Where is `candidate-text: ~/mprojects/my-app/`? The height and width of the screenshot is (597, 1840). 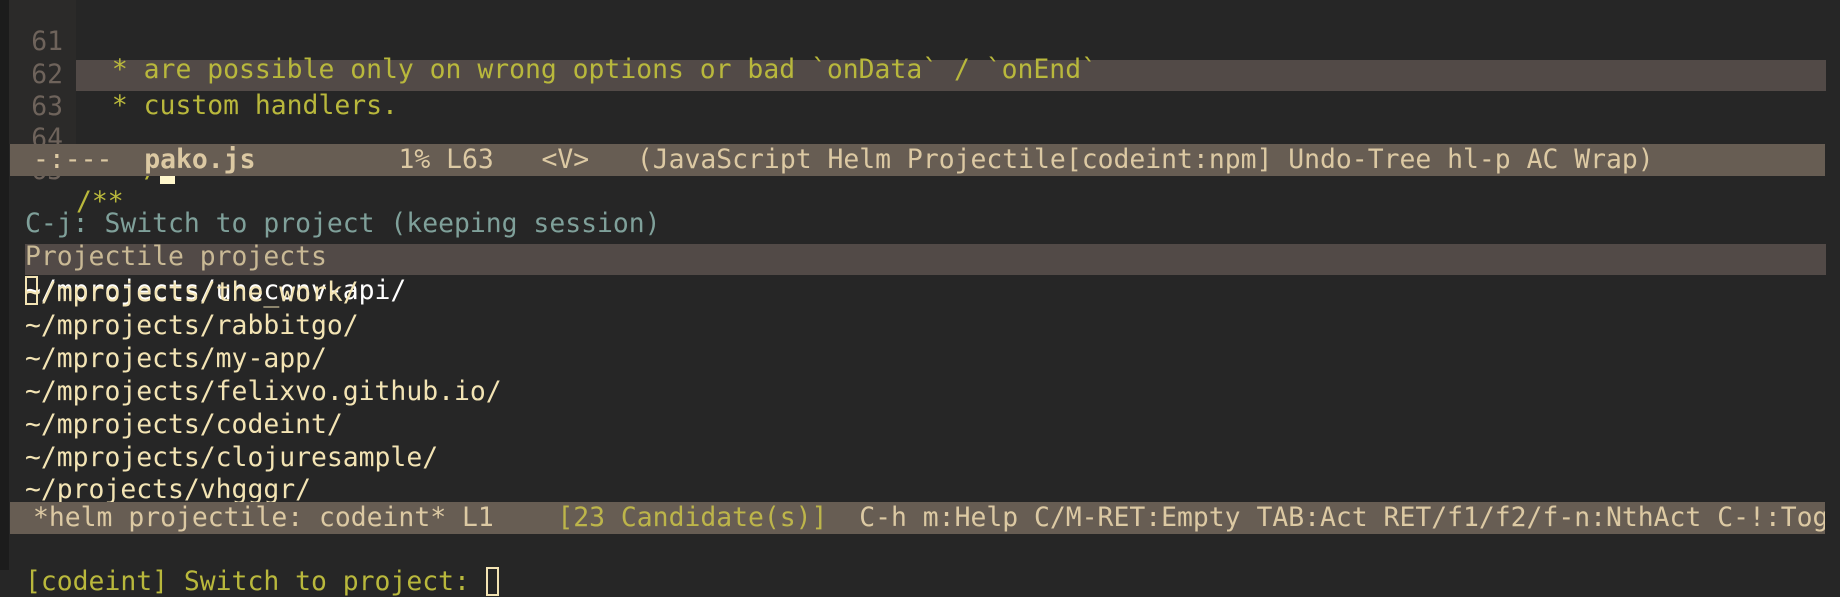 candidate-text: ~/mprojects/my-app/ is located at coordinates (176, 358).